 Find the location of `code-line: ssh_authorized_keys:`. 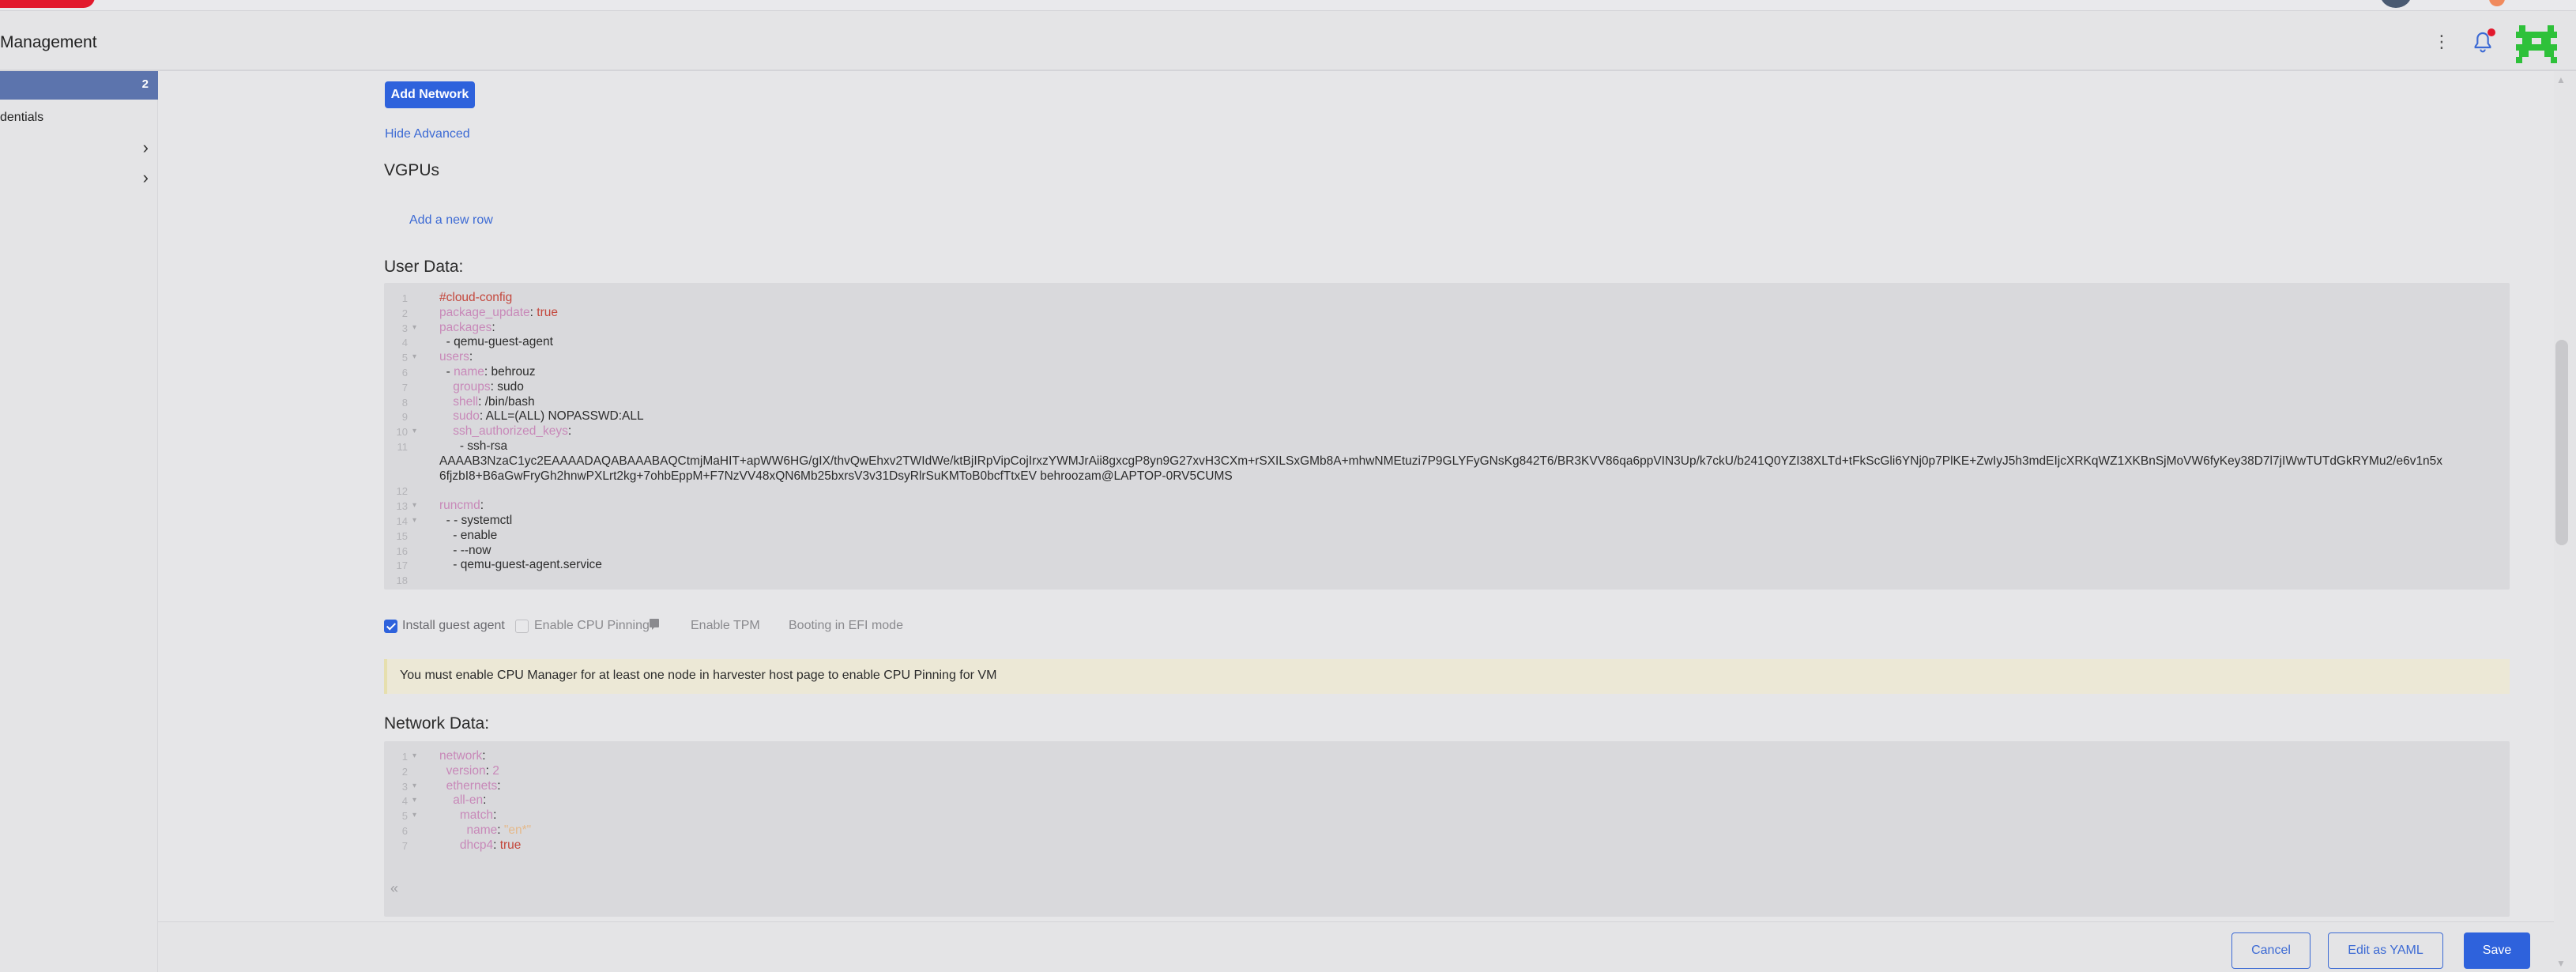

code-line: ssh_authorized_keys: is located at coordinates (512, 431).